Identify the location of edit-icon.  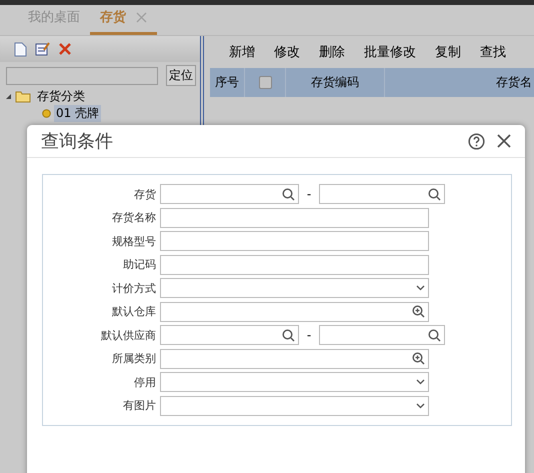
(42, 49).